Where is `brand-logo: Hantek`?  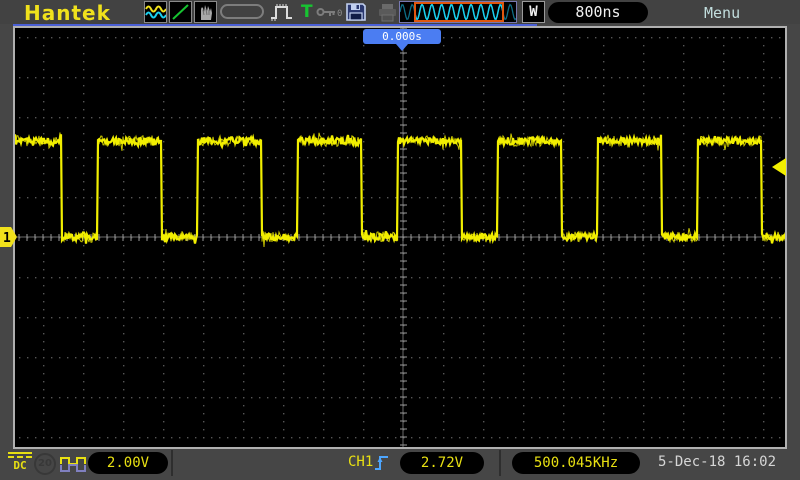
brand-logo: Hantek is located at coordinates (67, 13).